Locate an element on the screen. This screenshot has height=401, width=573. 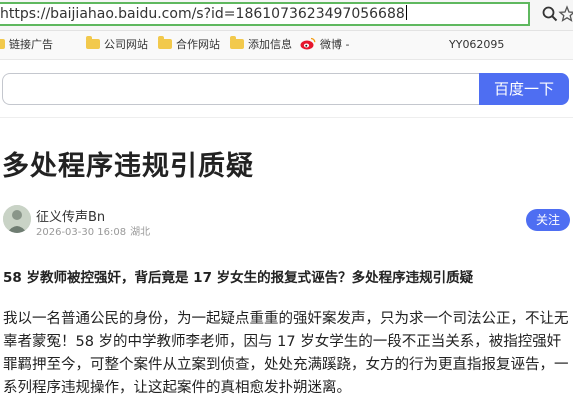
article-title: 多处程序违规引质疑 is located at coordinates (128, 166).